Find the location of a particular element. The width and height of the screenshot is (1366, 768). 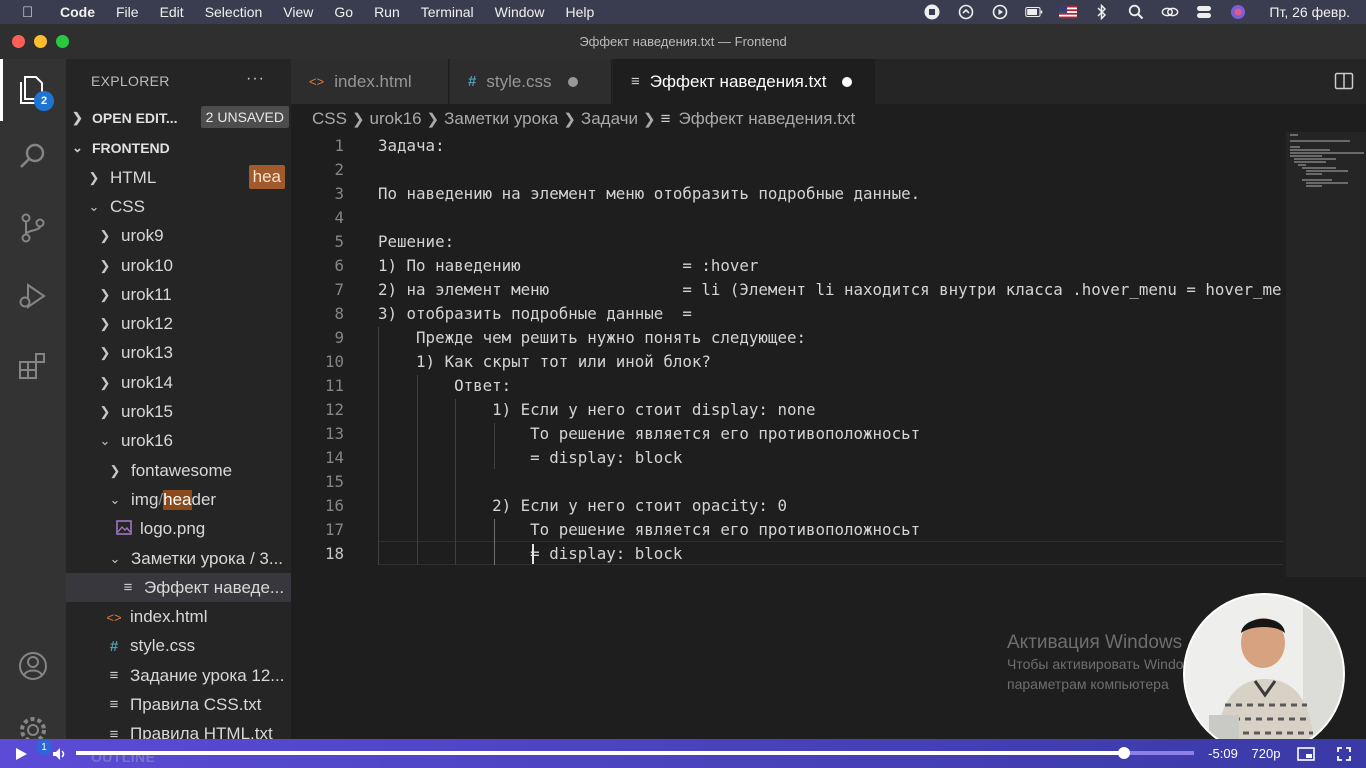

tree-file-pravila-html: ≡ Правила HTML.txt is located at coordinates (178, 729).